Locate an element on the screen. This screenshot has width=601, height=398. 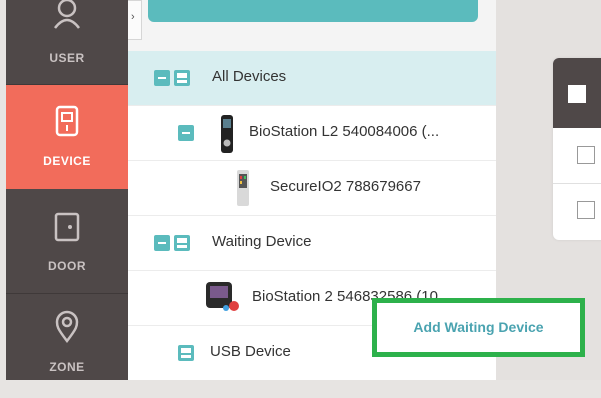
row-divider is located at coordinates (577, 183).